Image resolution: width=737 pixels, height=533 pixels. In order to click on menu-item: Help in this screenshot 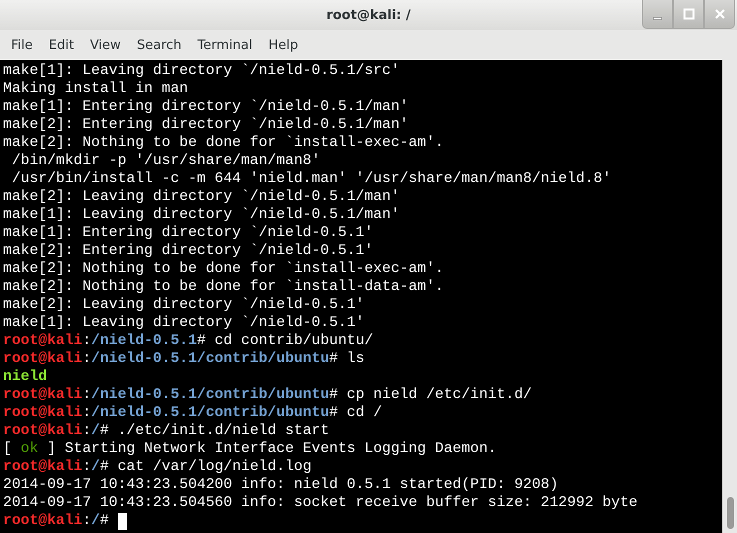, I will do `click(283, 45)`.